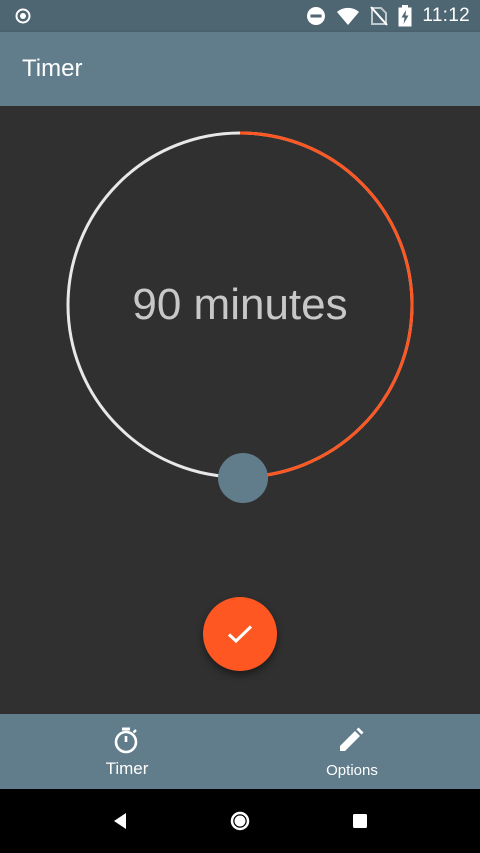 The image size is (480, 853). What do you see at coordinates (352, 770) in the screenshot?
I see `nav-label-options: Options` at bounding box center [352, 770].